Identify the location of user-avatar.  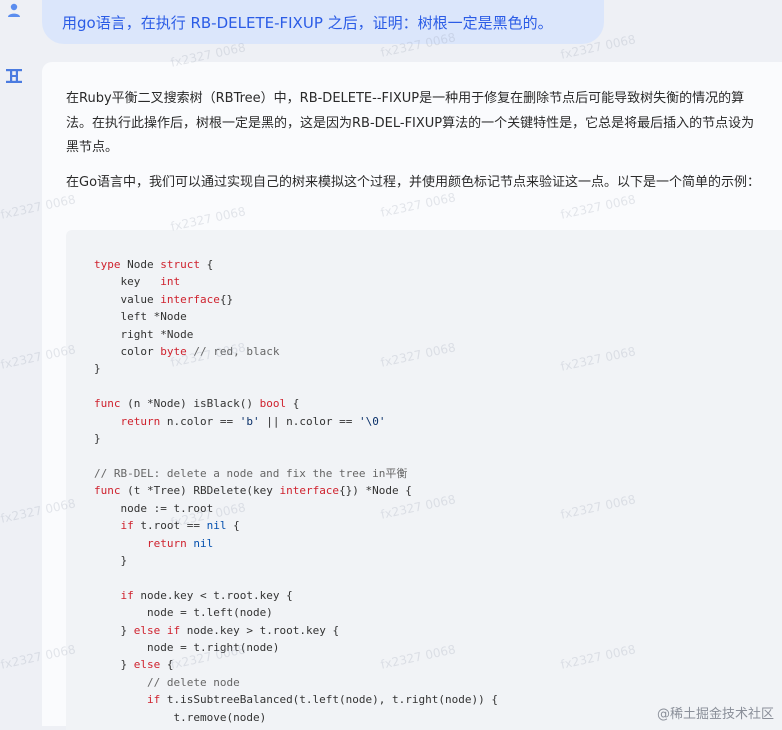
(14, 10).